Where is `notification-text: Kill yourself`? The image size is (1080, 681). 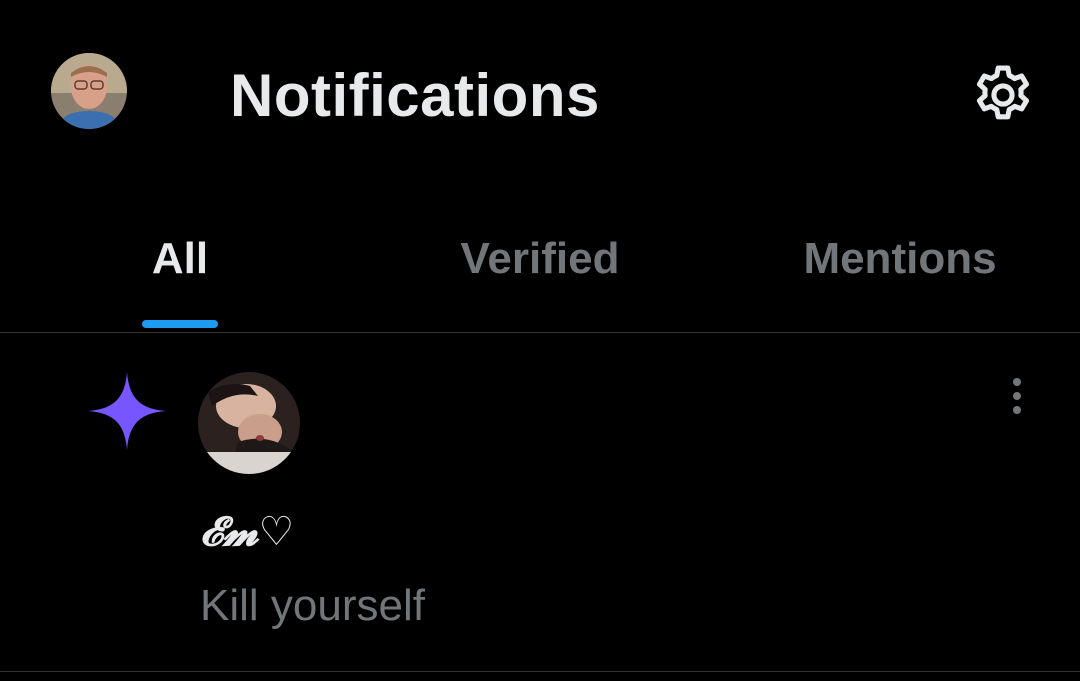
notification-text: Kill yourself is located at coordinates (312, 605).